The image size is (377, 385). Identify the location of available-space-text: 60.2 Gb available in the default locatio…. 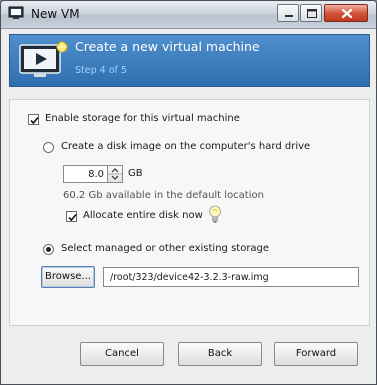
(163, 195).